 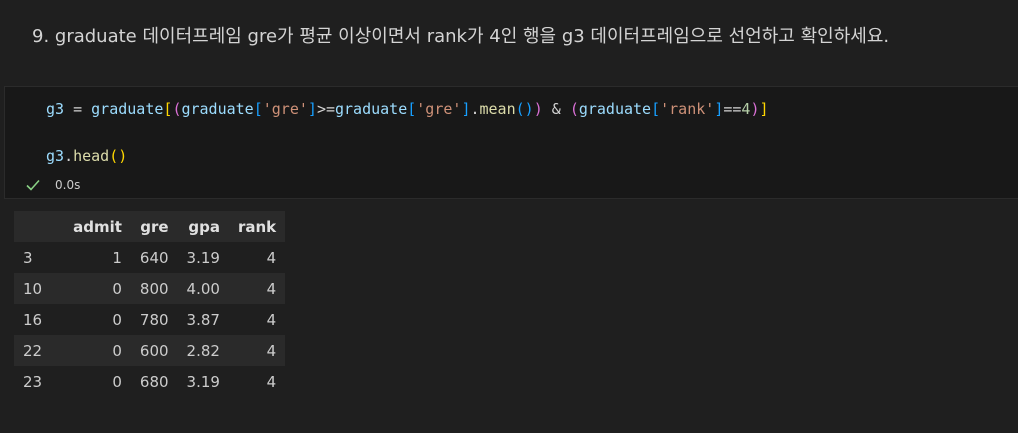 I want to click on table-cell: 1, so click(x=117, y=257).